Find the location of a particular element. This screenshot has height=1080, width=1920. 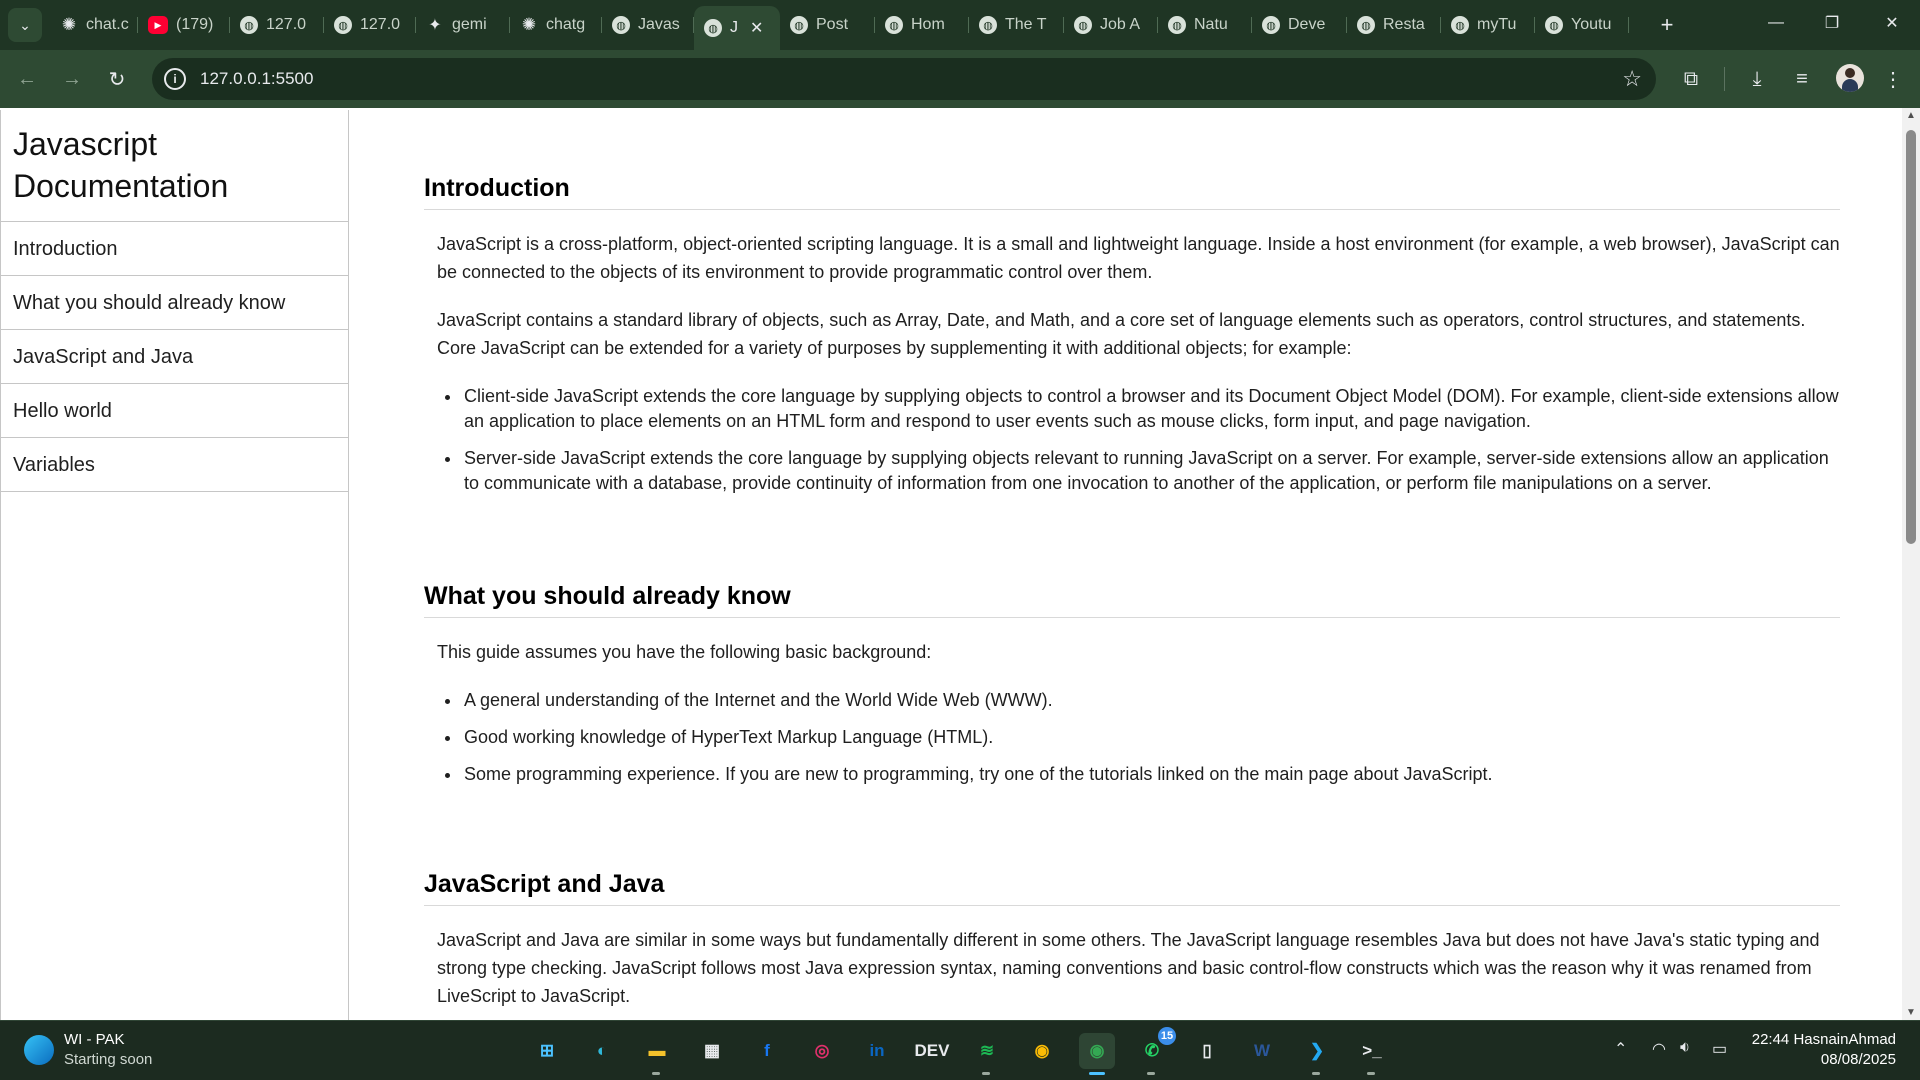

tab-label: 127.0 is located at coordinates (380, 24).